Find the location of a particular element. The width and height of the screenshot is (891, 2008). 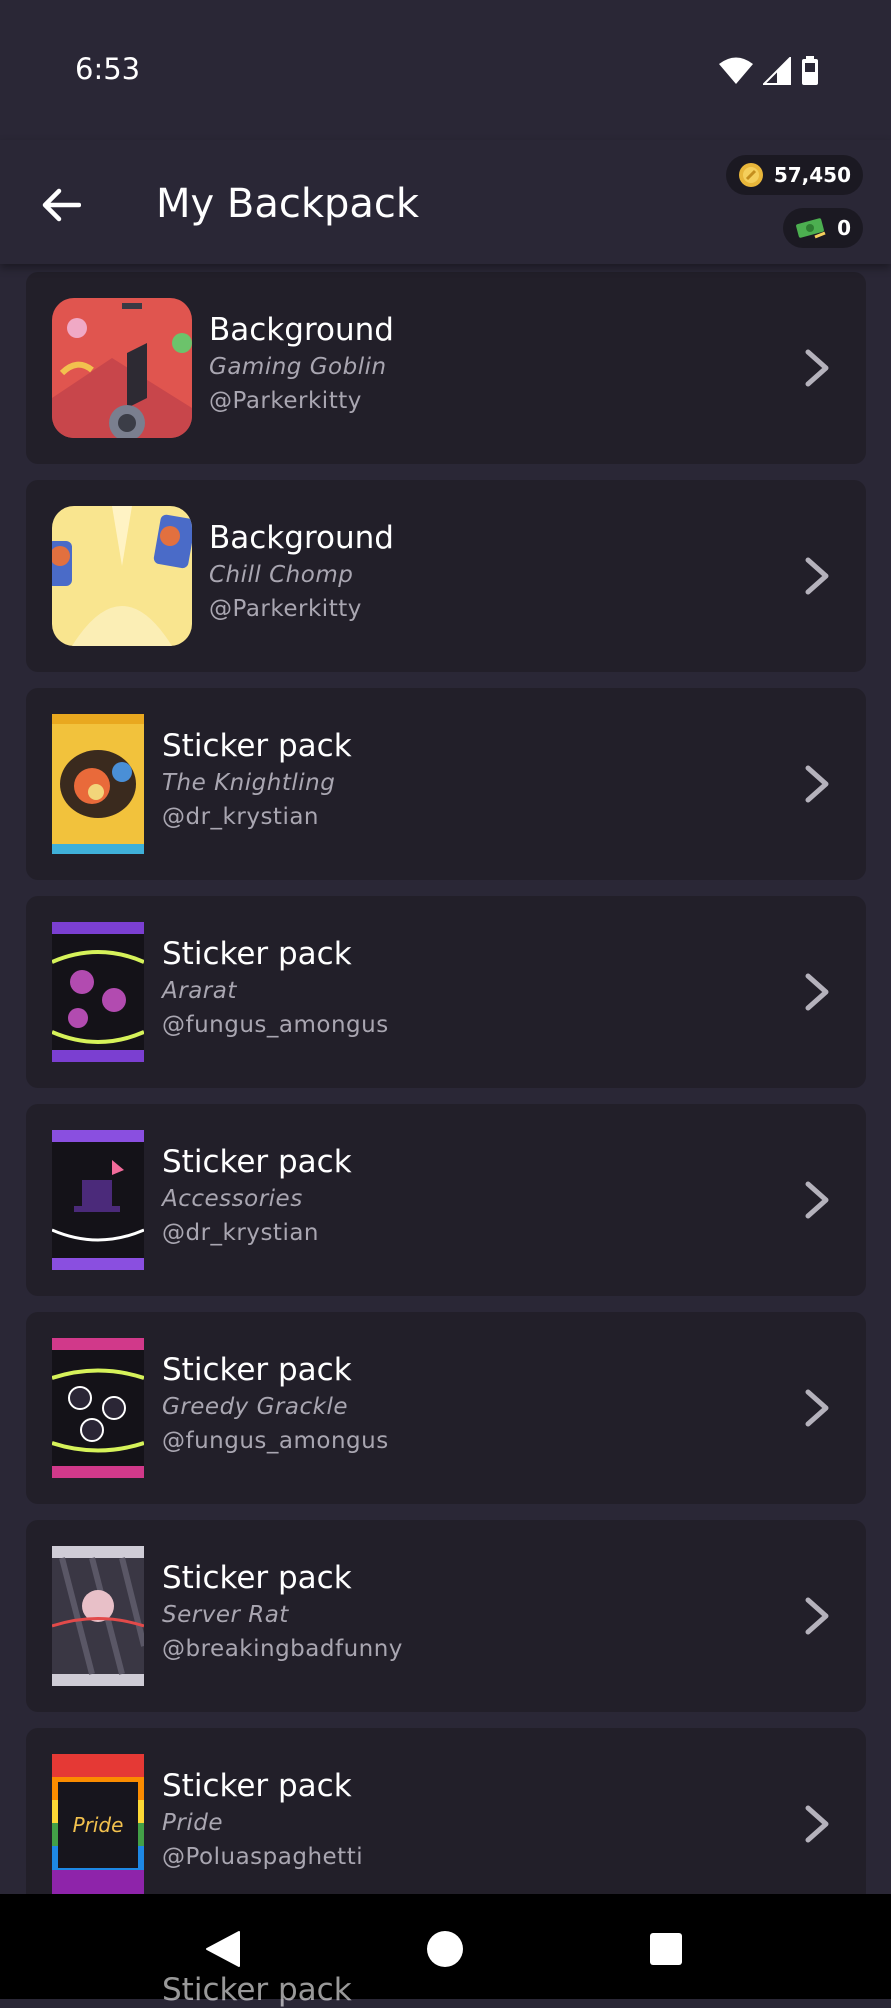

sticker-pack-thumbnail: Pride is located at coordinates (98, 1824).